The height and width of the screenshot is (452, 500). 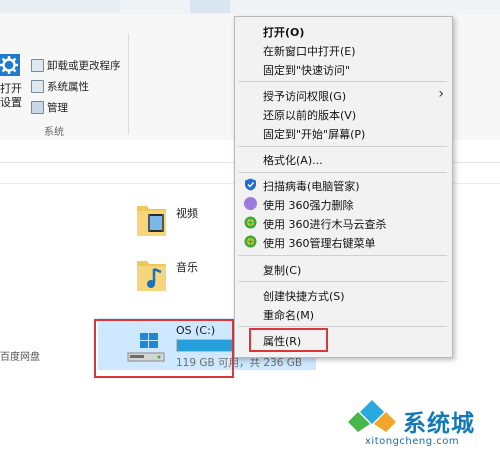 What do you see at coordinates (319, 243) in the screenshot?
I see `menu-item-360-menu-manager: 使用 360管理右键菜单` at bounding box center [319, 243].